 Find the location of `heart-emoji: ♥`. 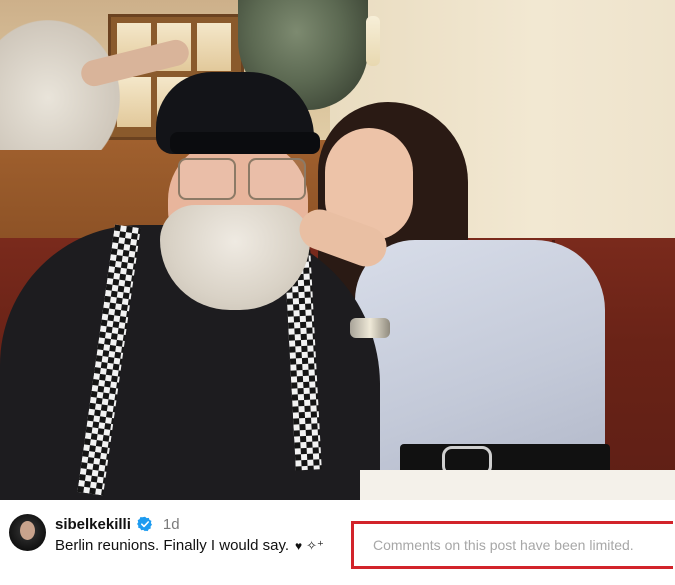

heart-emoji: ♥ is located at coordinates (299, 546).